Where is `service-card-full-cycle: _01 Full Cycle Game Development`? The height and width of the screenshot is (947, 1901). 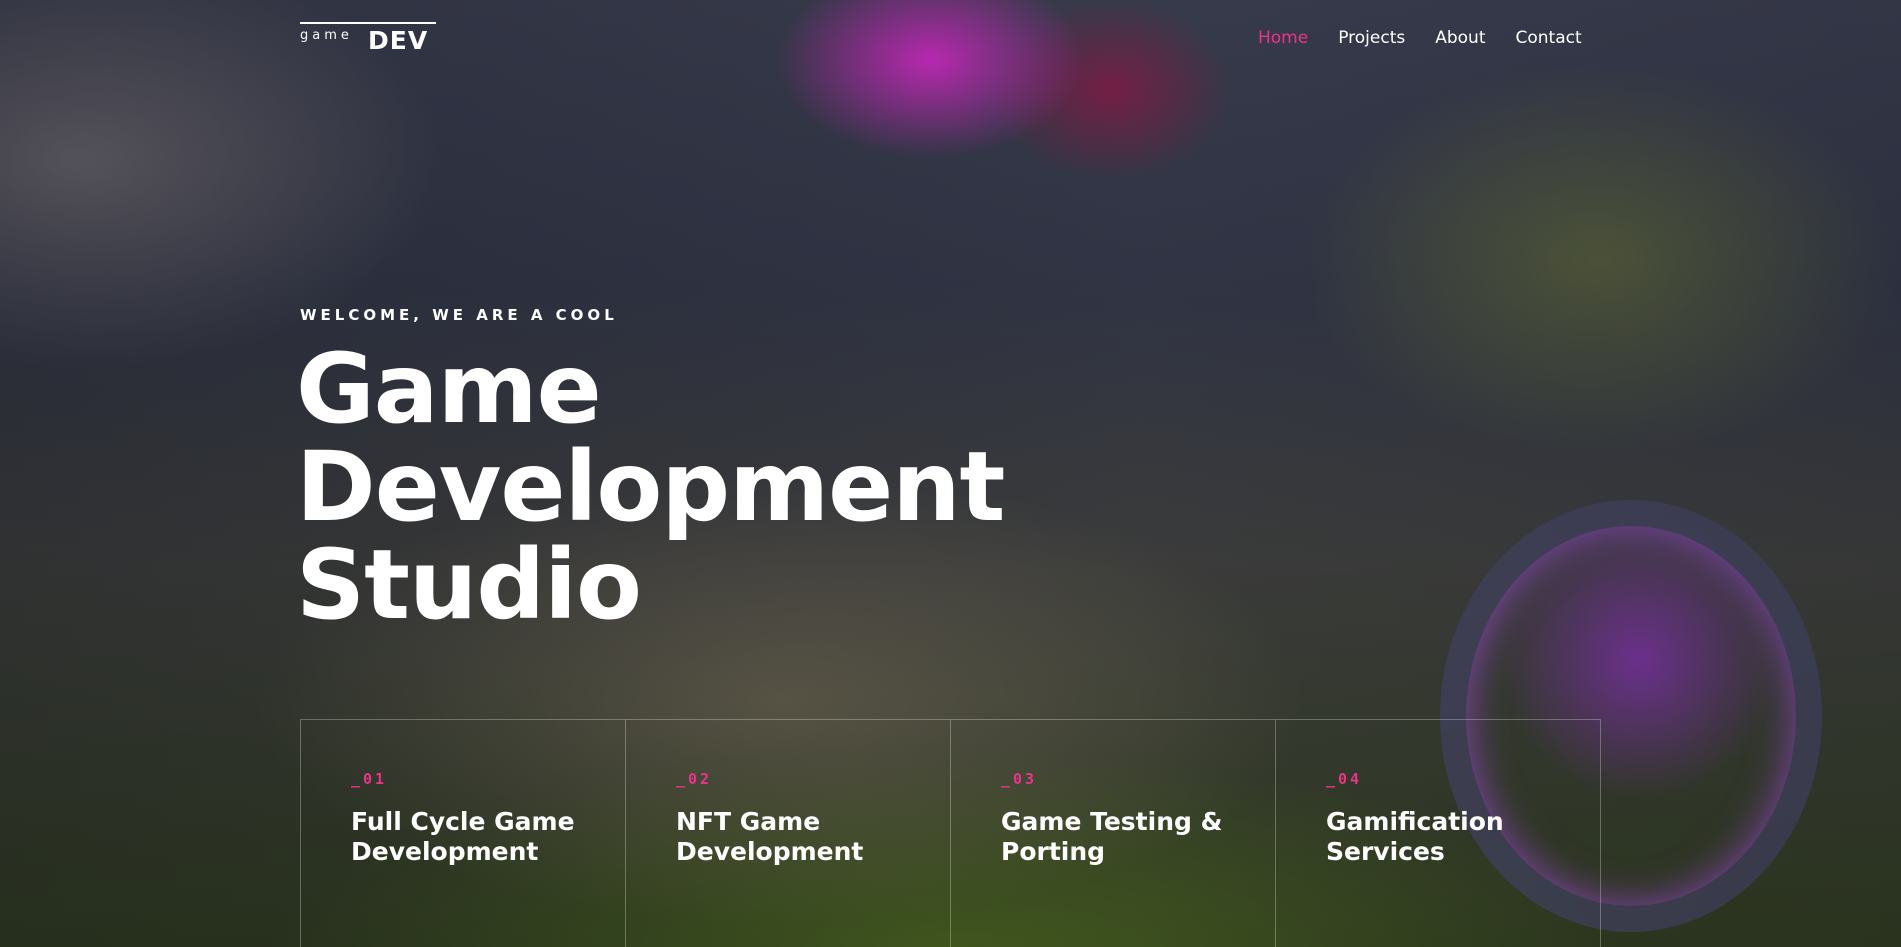
service-card-full-cycle: _01 Full Cycle Game Development is located at coordinates (463, 833).